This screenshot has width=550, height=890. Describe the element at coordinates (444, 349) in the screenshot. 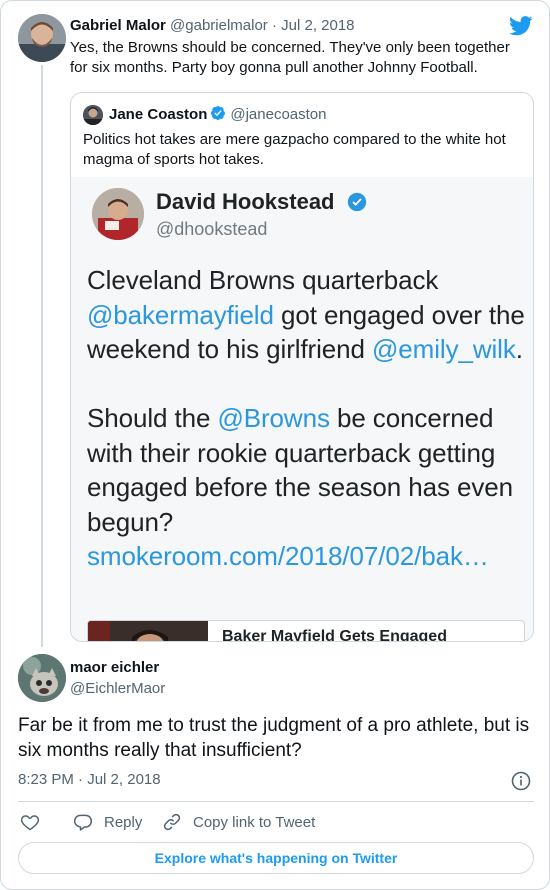

I see `mention-link: @emily_wilk` at that location.